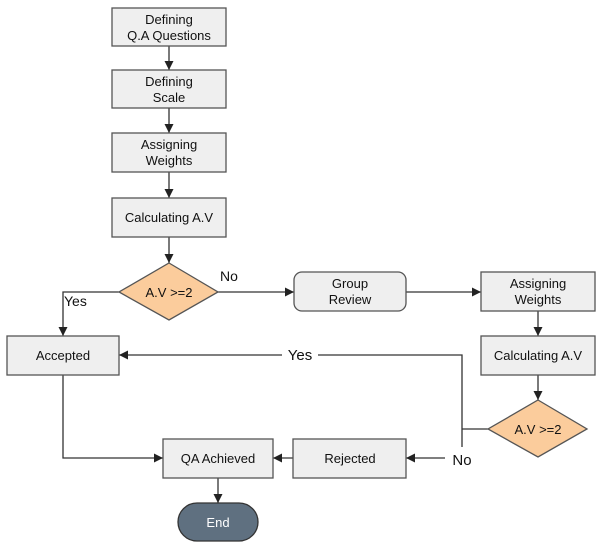 The image size is (600, 549). I want to click on label-d2-yes: Yes, so click(300, 355).